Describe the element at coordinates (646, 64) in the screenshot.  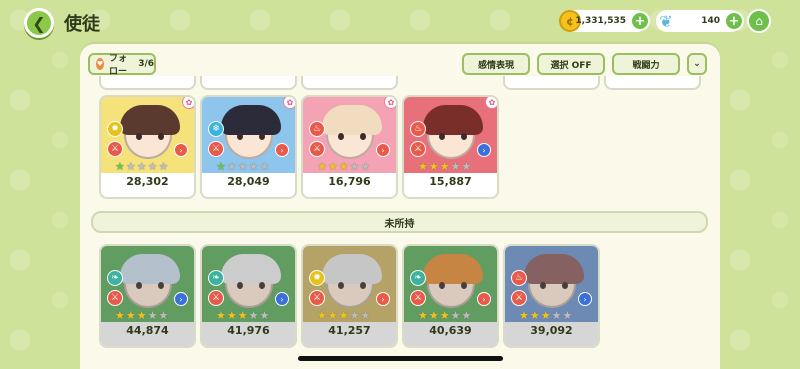
I see `sort-power-button: 戦闘力` at that location.